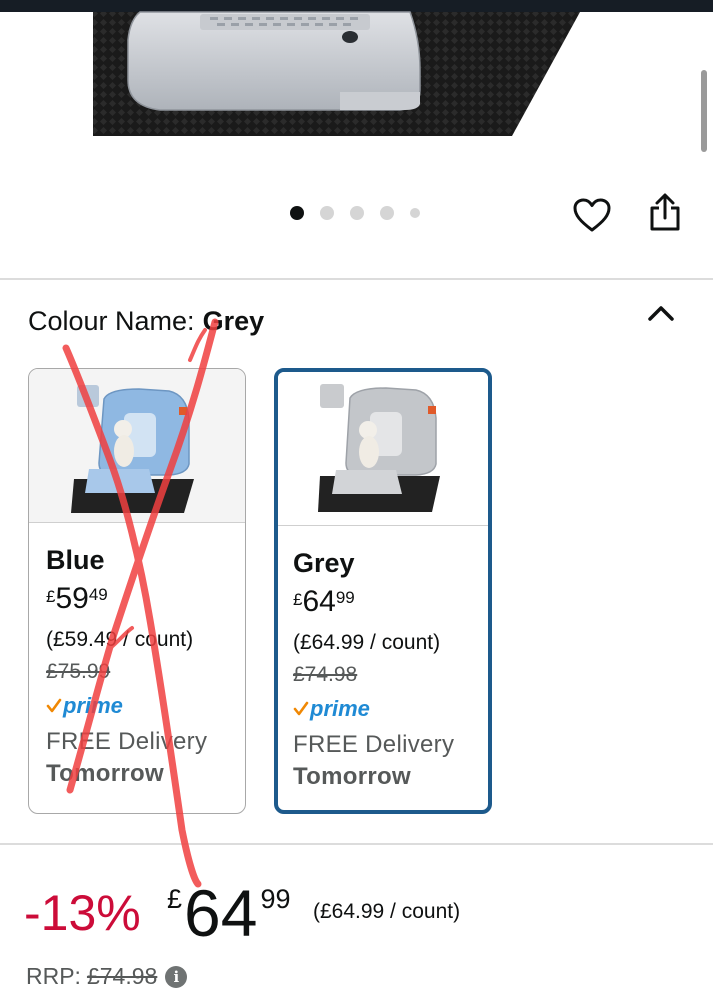 The height and width of the screenshot is (999, 713). I want to click on current-price: £ 64 99, so click(229, 913).